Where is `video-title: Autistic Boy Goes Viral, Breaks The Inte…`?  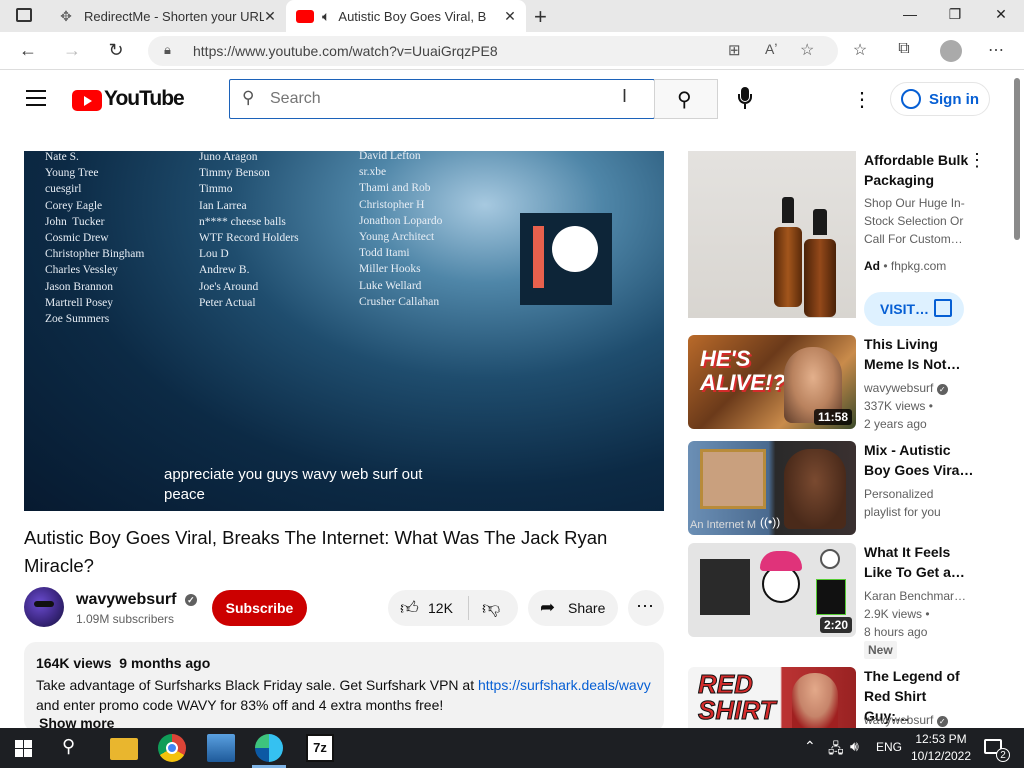
video-title: Autistic Boy Goes Viral, Breaks The Inte… is located at coordinates (316, 551).